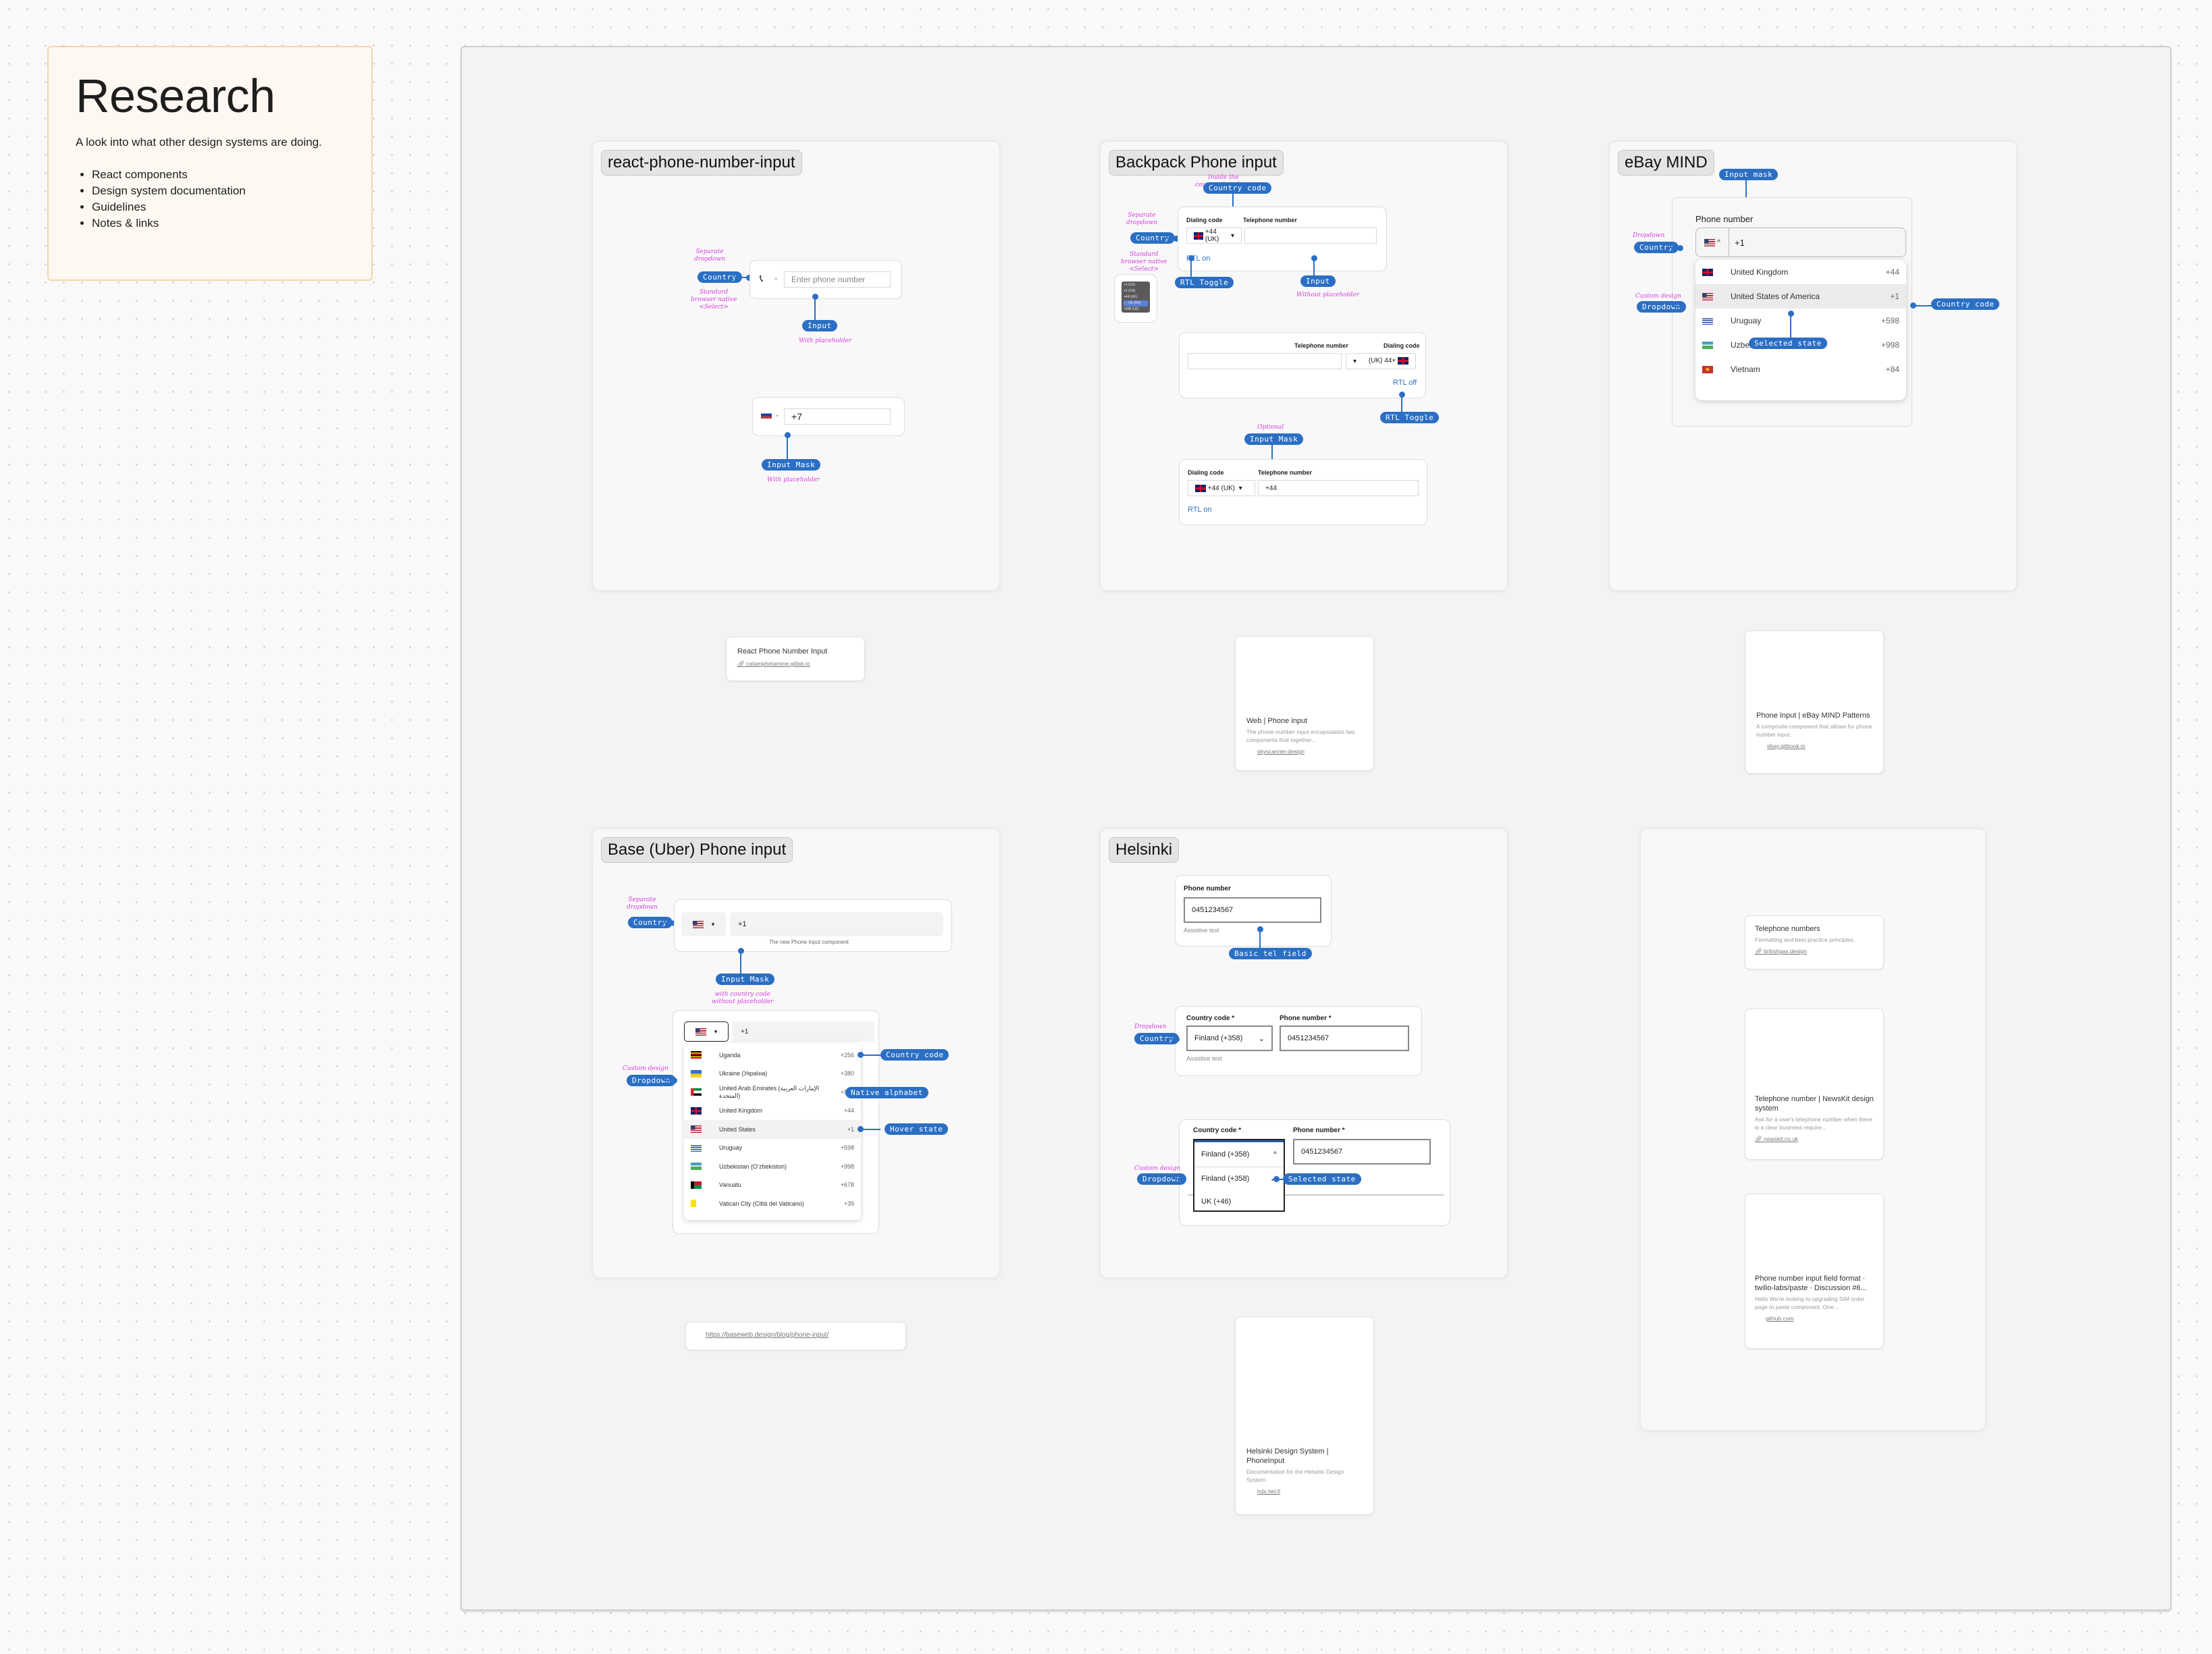 This screenshot has width=2212, height=1654. What do you see at coordinates (696, 1185) in the screenshot?
I see `flag-vu-icon` at bounding box center [696, 1185].